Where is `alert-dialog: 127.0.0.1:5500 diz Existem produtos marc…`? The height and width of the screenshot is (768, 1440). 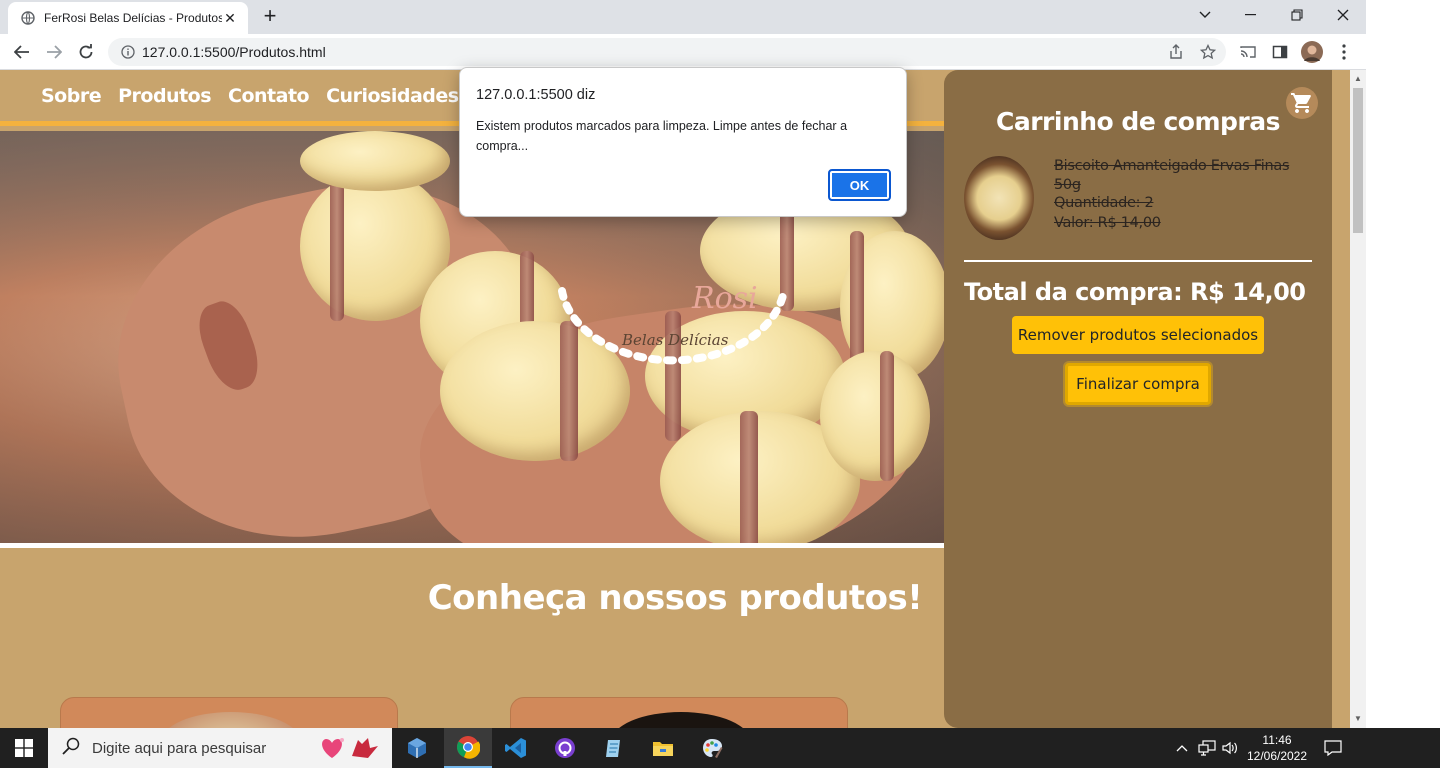
alert-dialog: 127.0.0.1:5500 diz Existem produtos marc… is located at coordinates (683, 142).